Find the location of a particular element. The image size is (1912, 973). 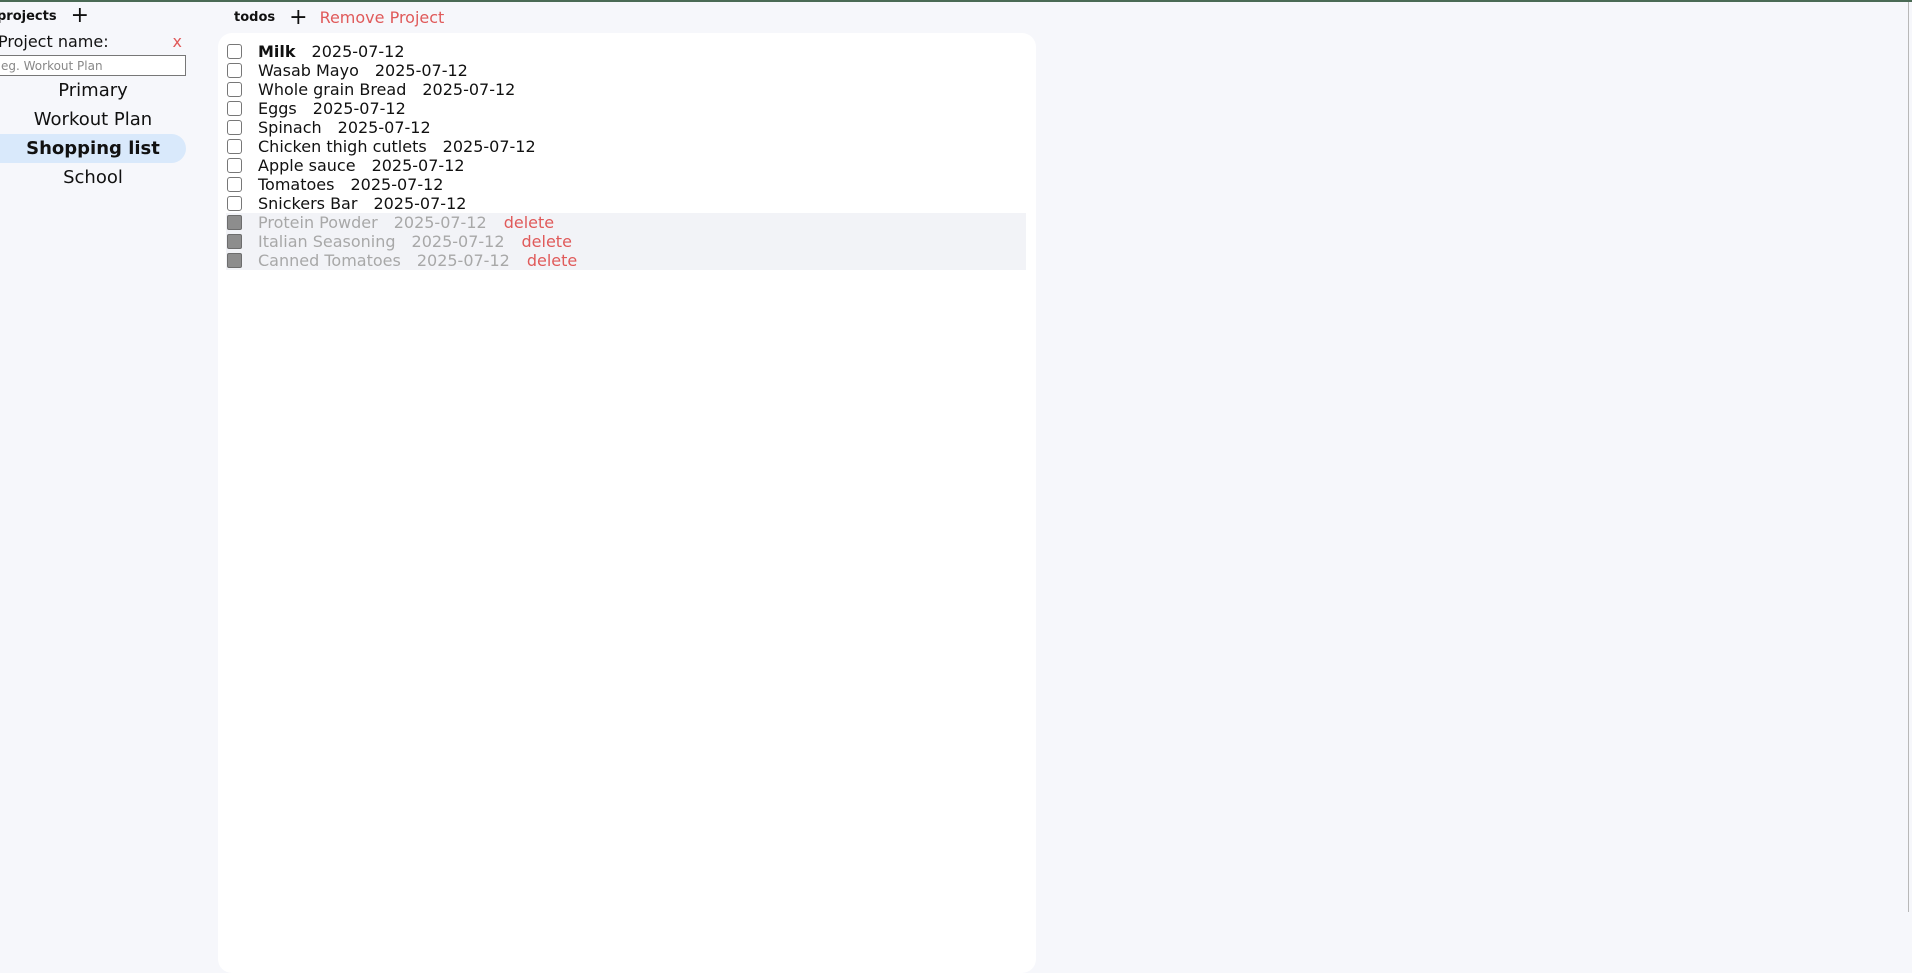

todo-row: Protein Powder 2025-07-12 delete is located at coordinates (626, 222).